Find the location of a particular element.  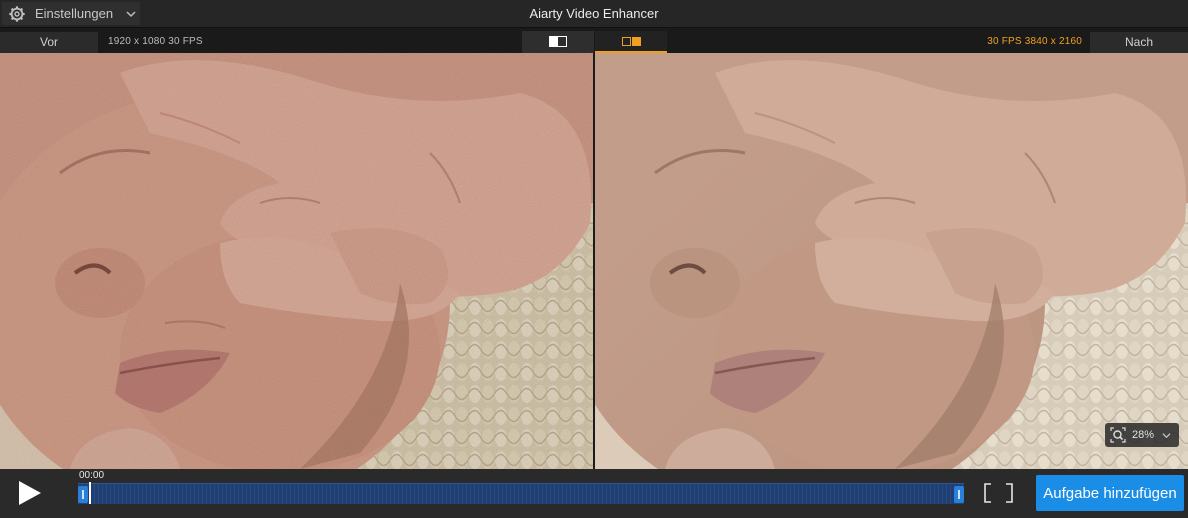

player-bar: 00:00 Aufgabe hinzufügen is located at coordinates (594, 493).